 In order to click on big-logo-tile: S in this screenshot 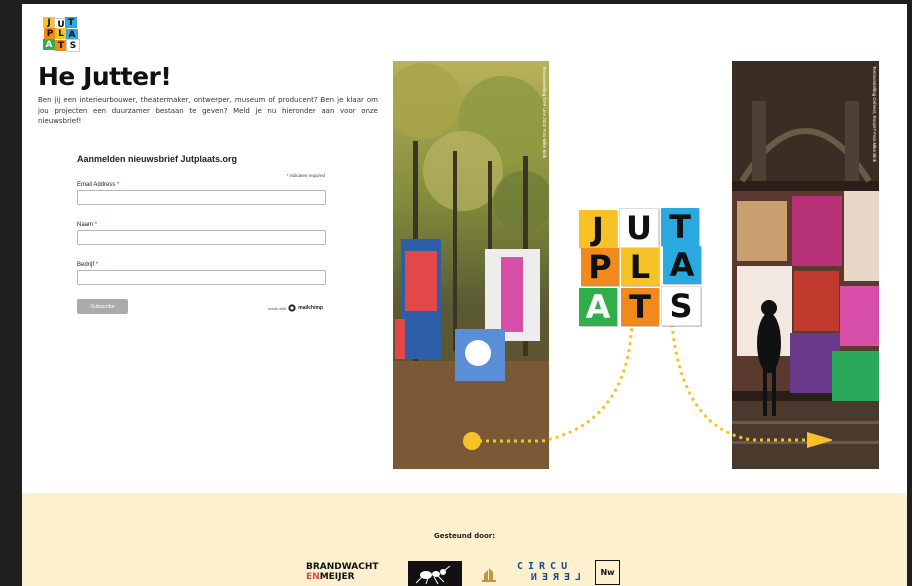, I will do `click(681, 306)`.